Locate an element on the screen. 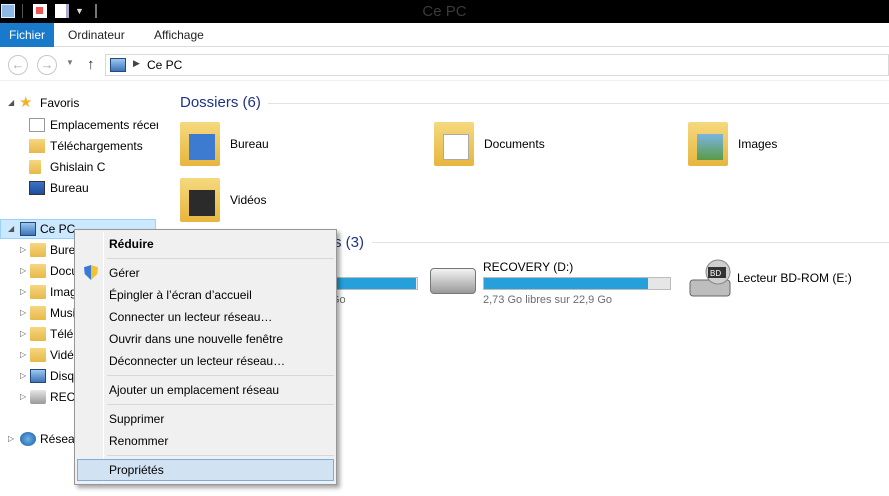 Image resolution: width=889 pixels, height=496 pixels. drive-tile-recovery: RECOVERY (D:) 2,73 Go libres sur 22,9 Go is located at coordinates (555, 290).